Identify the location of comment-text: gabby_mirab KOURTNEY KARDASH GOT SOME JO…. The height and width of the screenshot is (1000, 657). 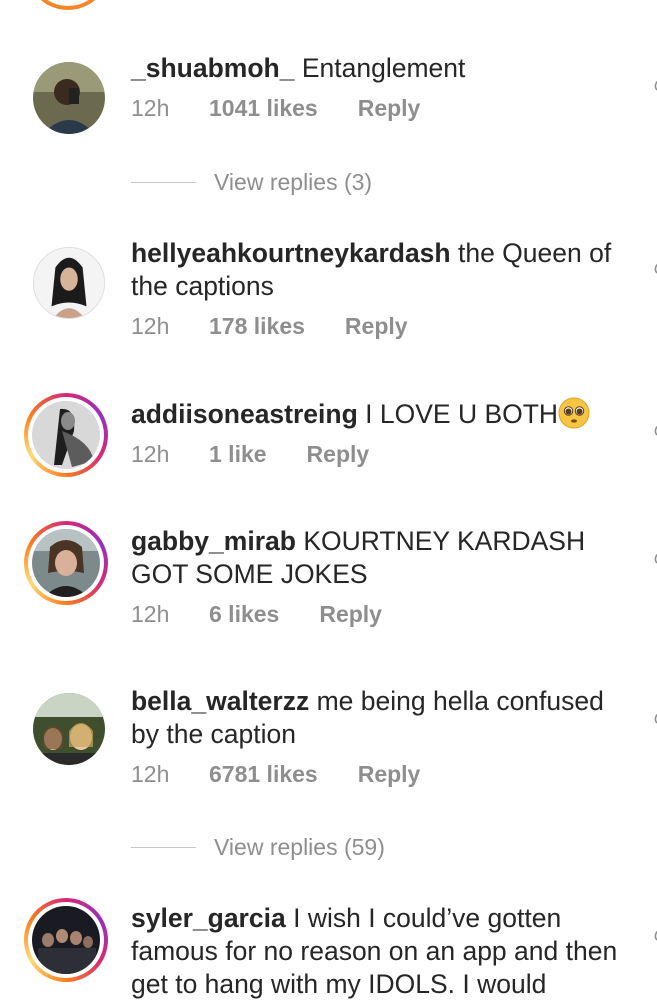
(376, 558).